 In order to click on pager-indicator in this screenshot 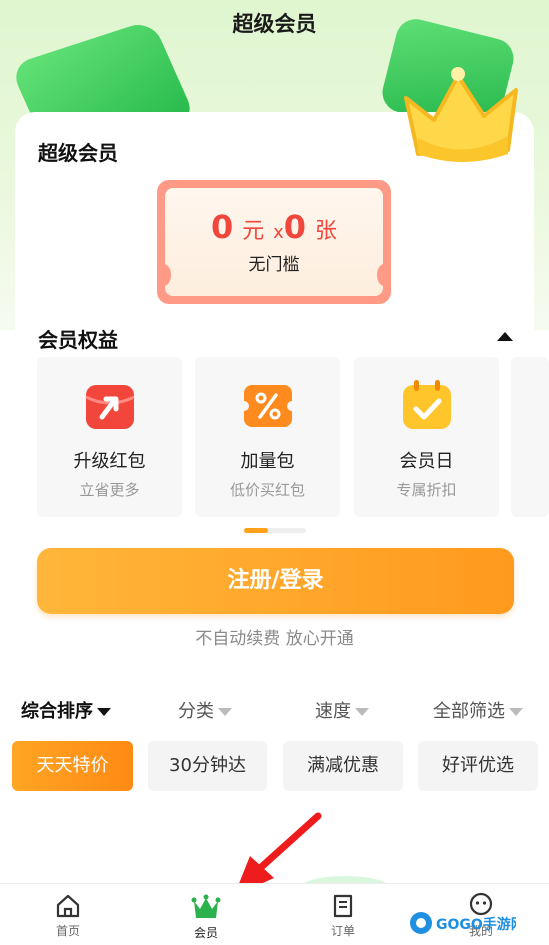, I will do `click(256, 530)`.